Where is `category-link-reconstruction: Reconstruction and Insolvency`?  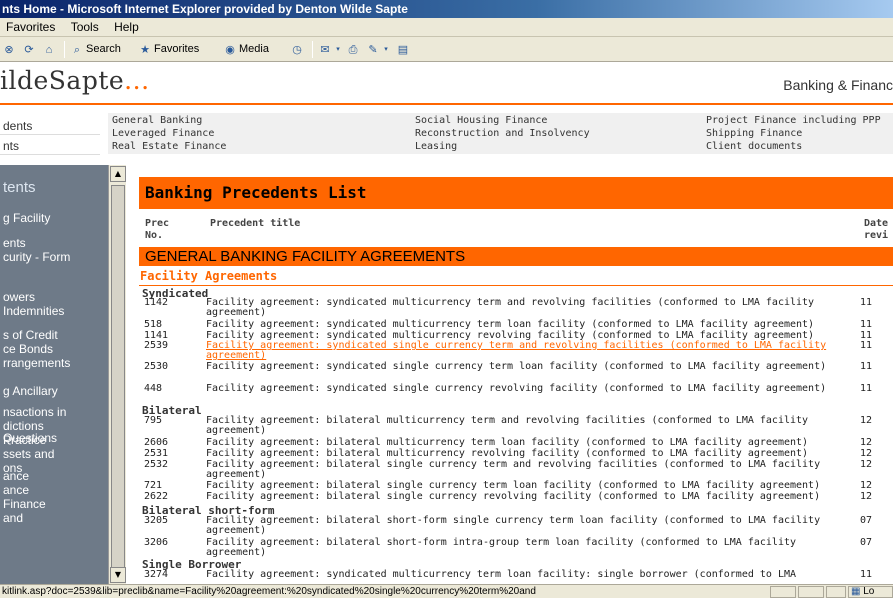
category-link-reconstruction: Reconstruction and Insolvency is located at coordinates (502, 133).